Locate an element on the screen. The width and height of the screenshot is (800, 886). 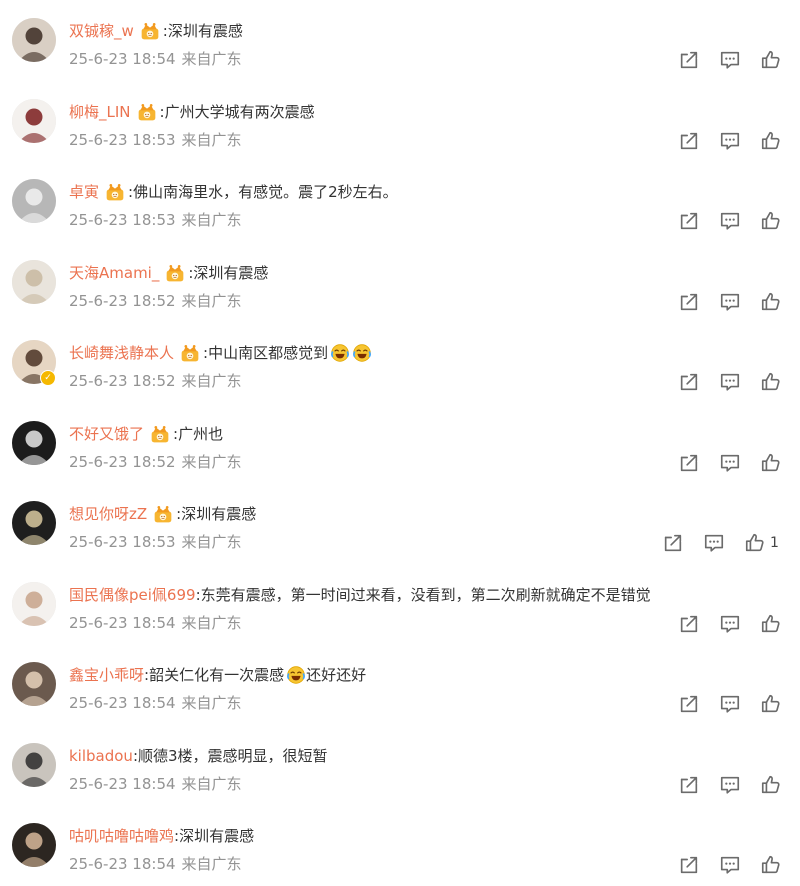
username-link: 卓寅 is located at coordinates (84, 192).